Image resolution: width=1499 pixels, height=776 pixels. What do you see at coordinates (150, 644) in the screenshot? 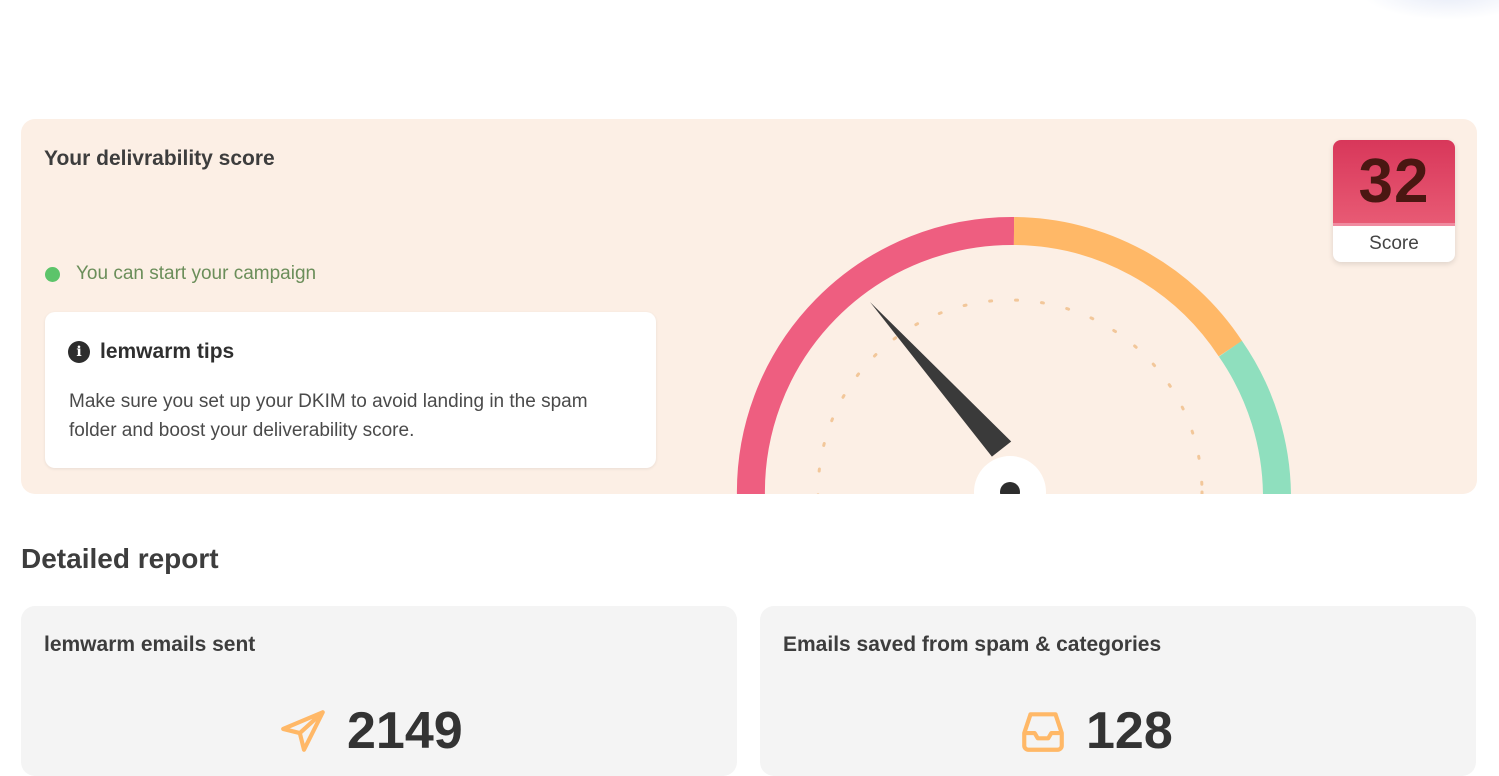
I see `emails-sent-title: lemwarm emails sent` at bounding box center [150, 644].